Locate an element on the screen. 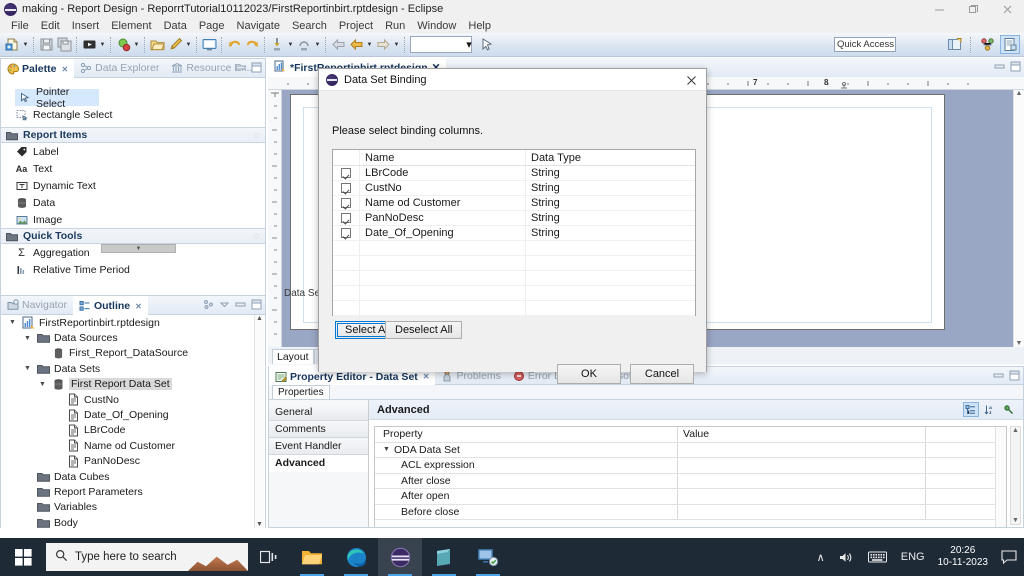  taskbar-app-remote-desktop is located at coordinates (488, 557).